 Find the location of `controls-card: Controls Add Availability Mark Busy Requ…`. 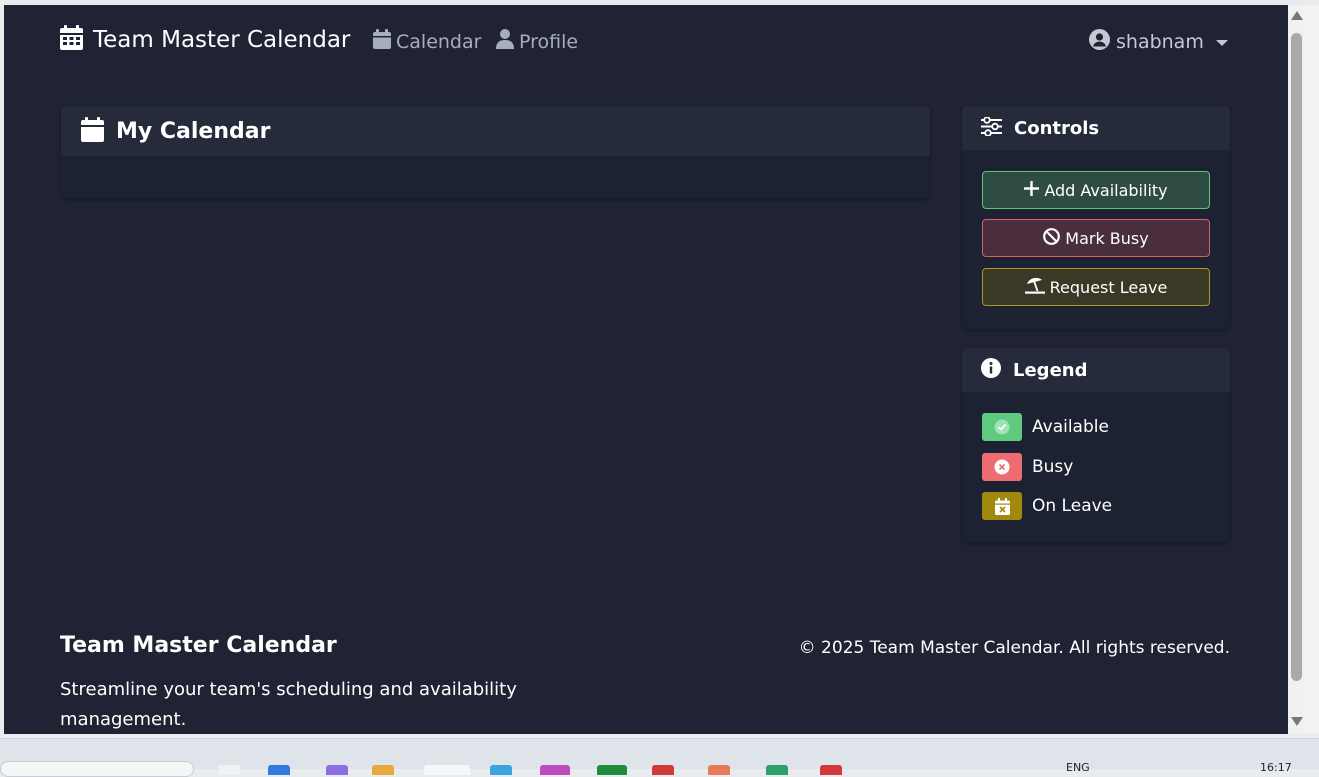

controls-card: Controls Add Availability Mark Busy Requ… is located at coordinates (1096, 217).